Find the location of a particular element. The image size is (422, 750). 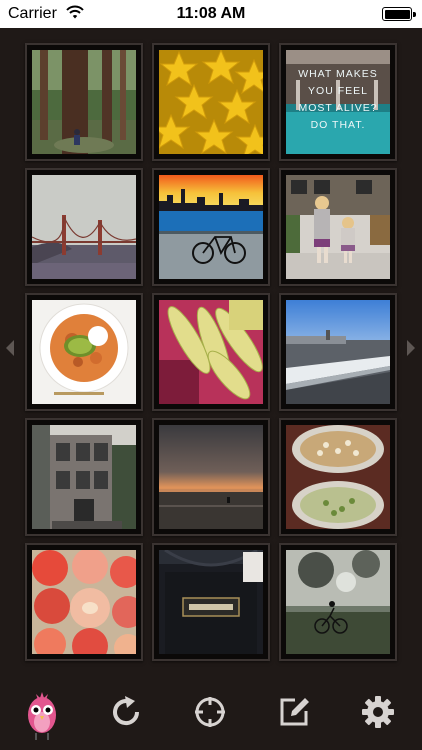

quote-line: WHAT MAKES is located at coordinates (338, 74).